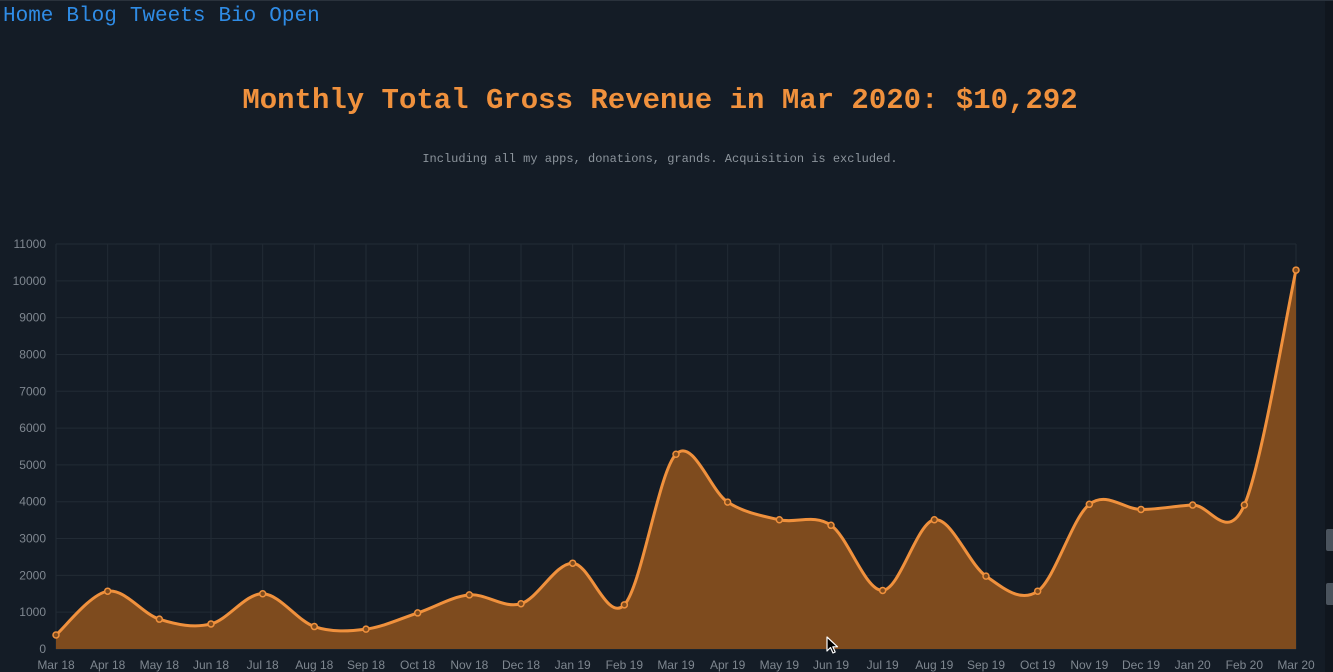 This screenshot has width=1333, height=672. I want to click on y-tick-label-3: 3000, so click(32, 539).